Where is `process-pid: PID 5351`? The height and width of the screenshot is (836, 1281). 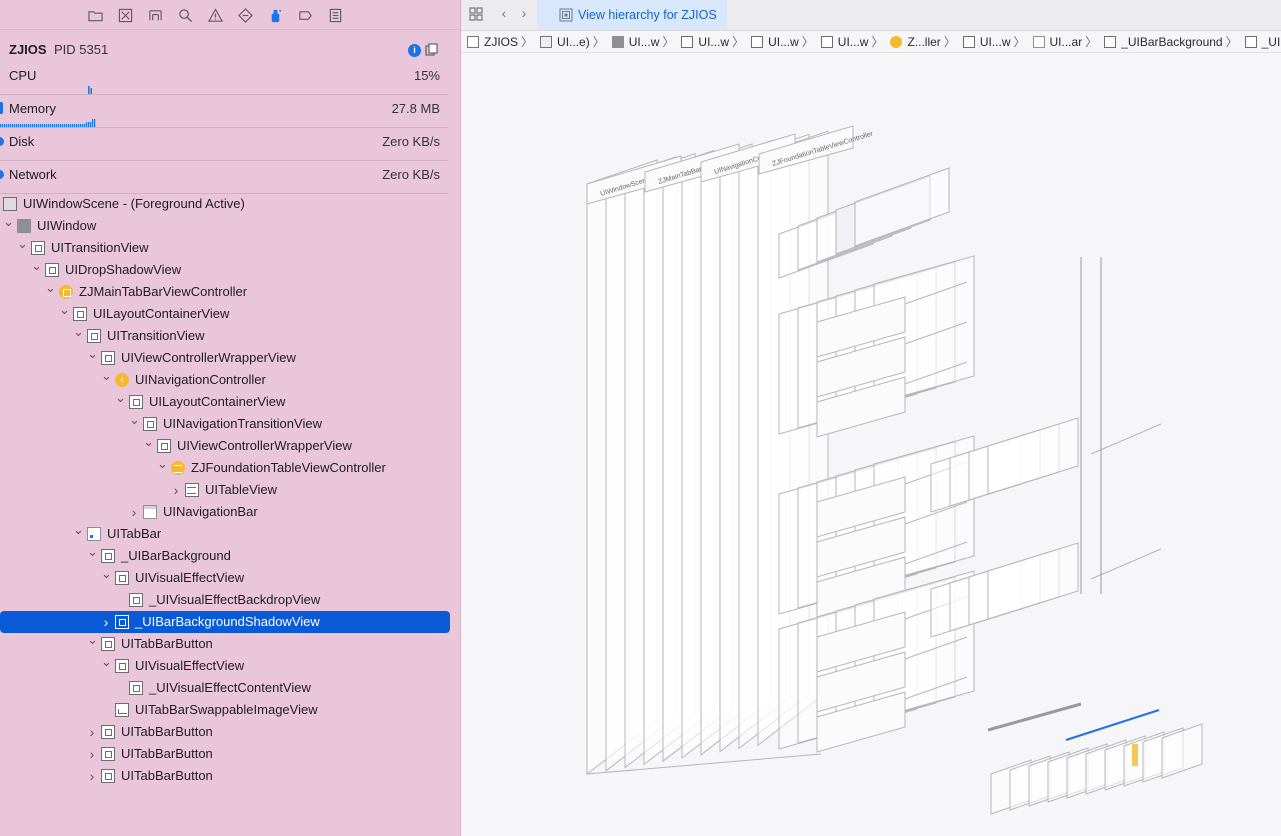
process-pid: PID 5351 is located at coordinates (81, 49).